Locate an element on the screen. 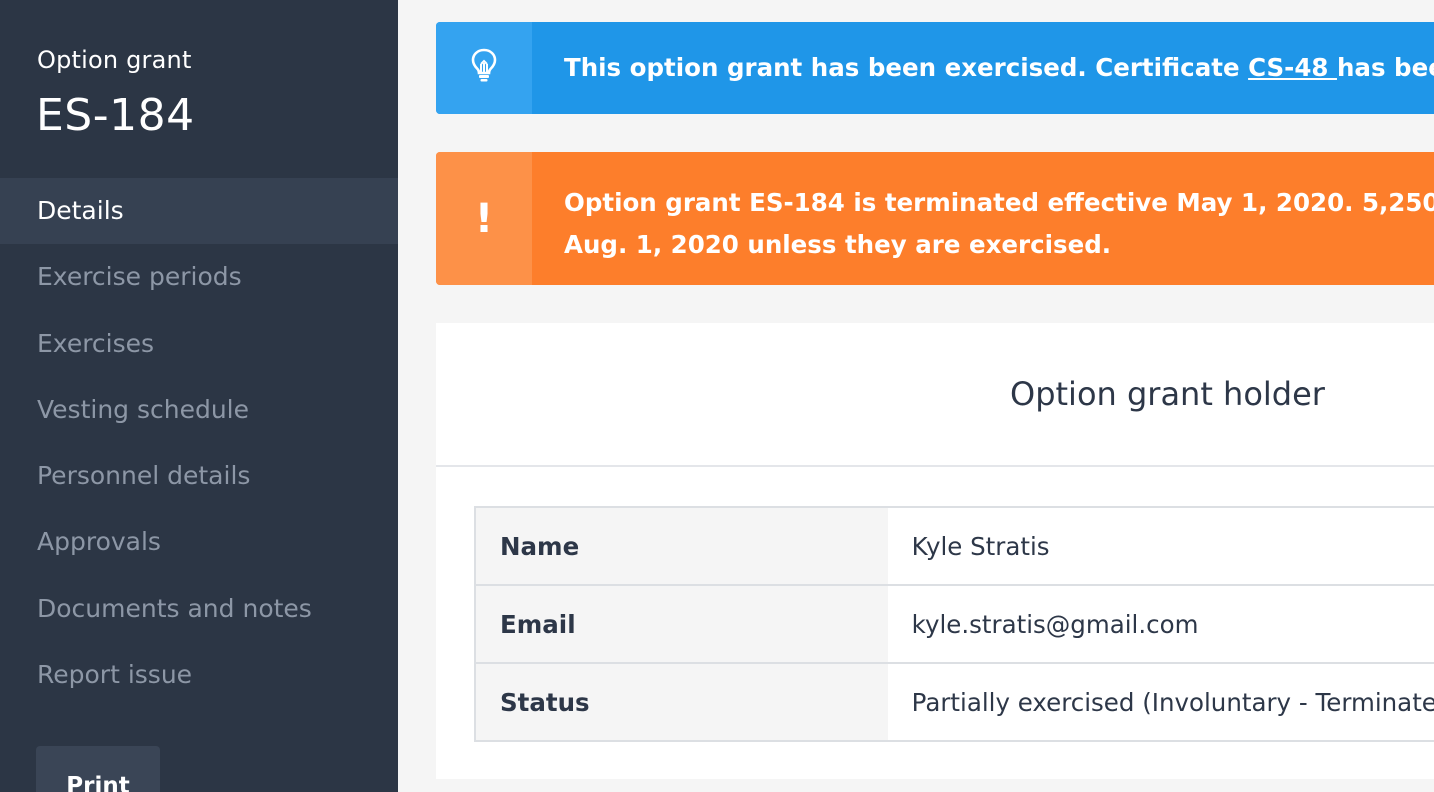 This screenshot has width=1434, height=792. certificate-link: CS-48 is located at coordinates (1292, 67).